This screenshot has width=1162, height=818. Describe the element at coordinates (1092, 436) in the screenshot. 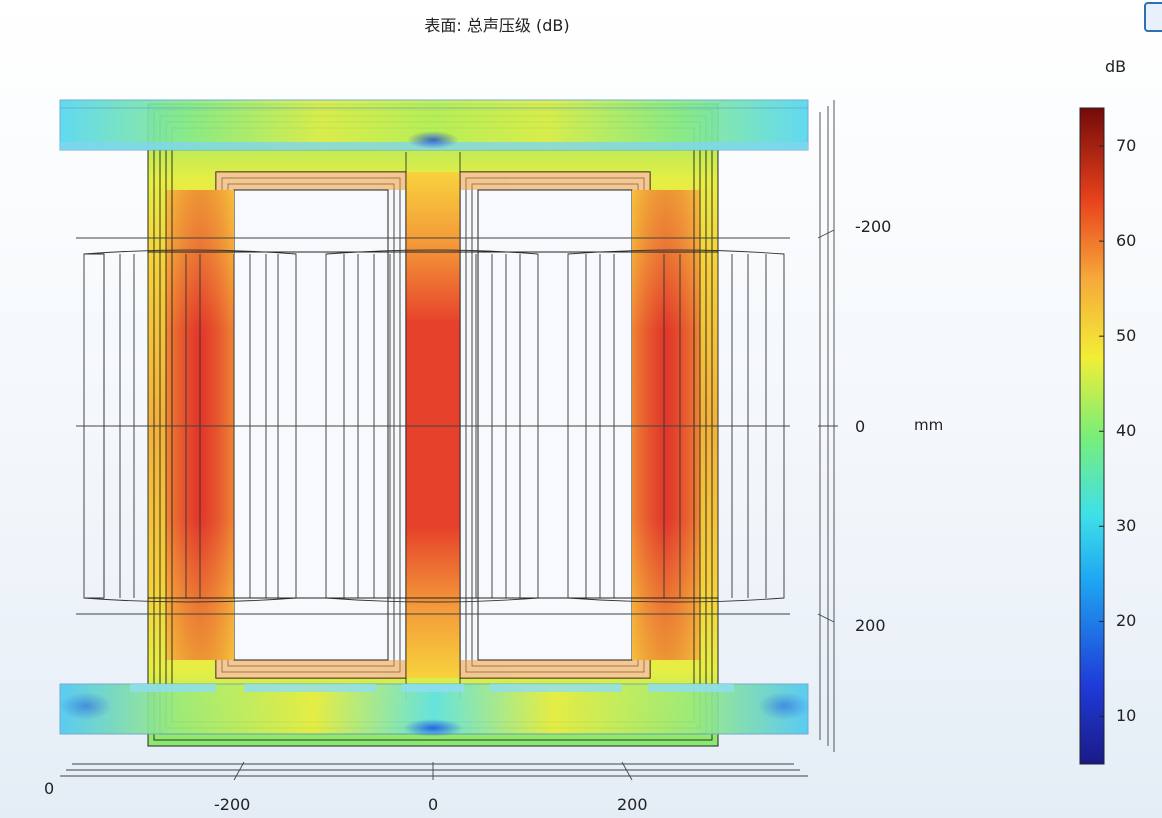

I see `colorbar` at that location.